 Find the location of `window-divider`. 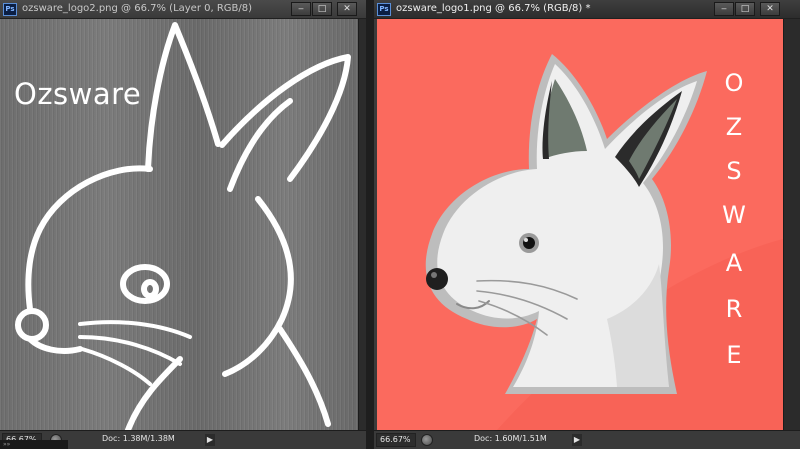

window-divider is located at coordinates (370, 224).